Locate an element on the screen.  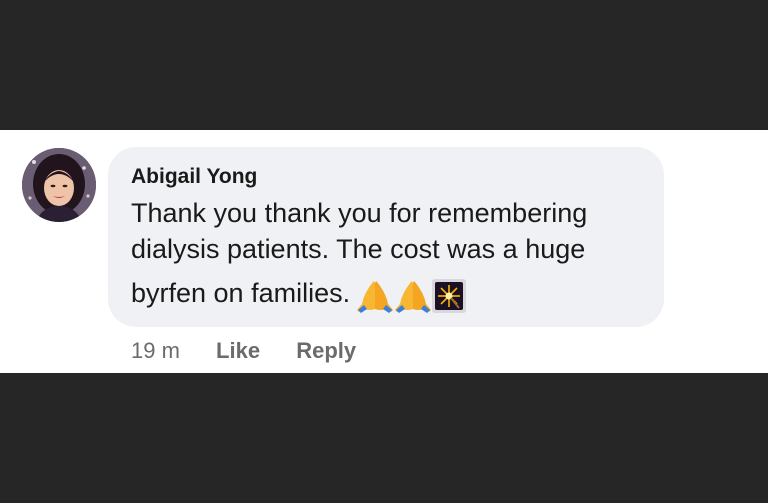
sparkler-icon is located at coordinates (449, 300).